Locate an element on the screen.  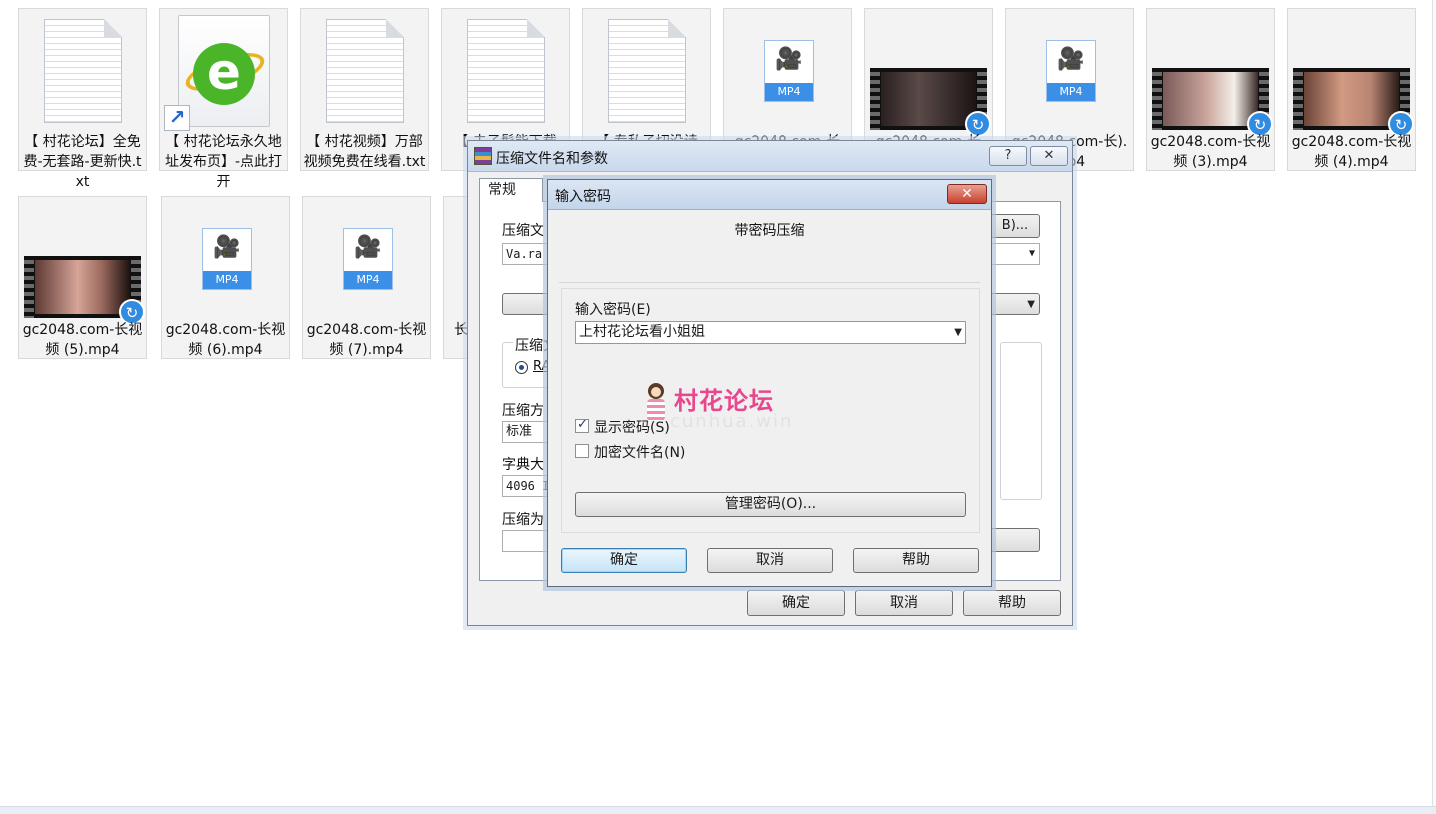
watermark-url: cunhua.win is located at coordinates (732, 421).